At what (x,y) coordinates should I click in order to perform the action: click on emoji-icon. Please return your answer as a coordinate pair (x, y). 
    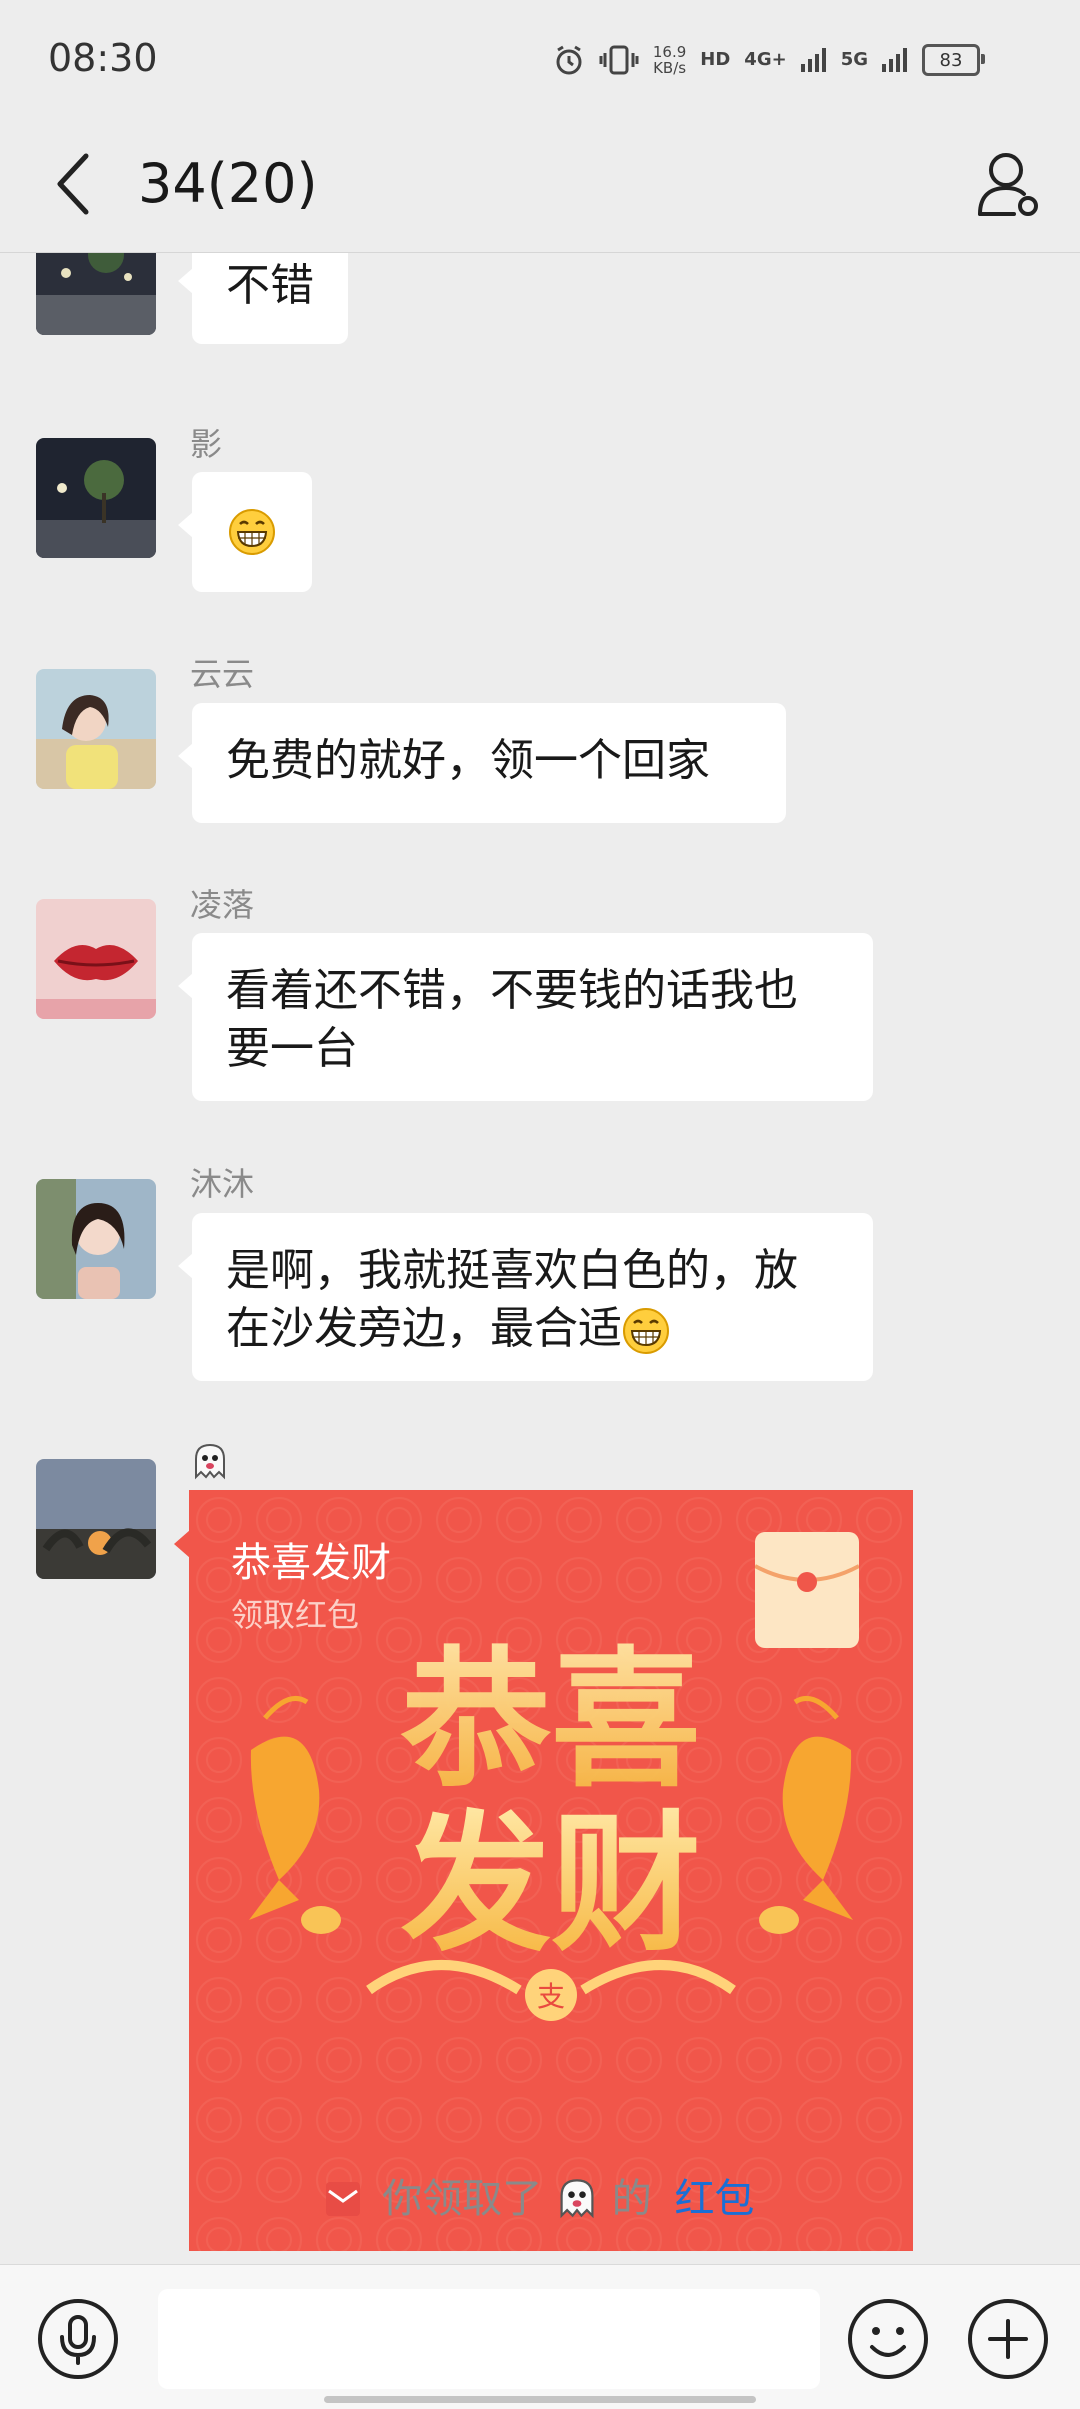
    Looking at the image, I should click on (888, 2339).